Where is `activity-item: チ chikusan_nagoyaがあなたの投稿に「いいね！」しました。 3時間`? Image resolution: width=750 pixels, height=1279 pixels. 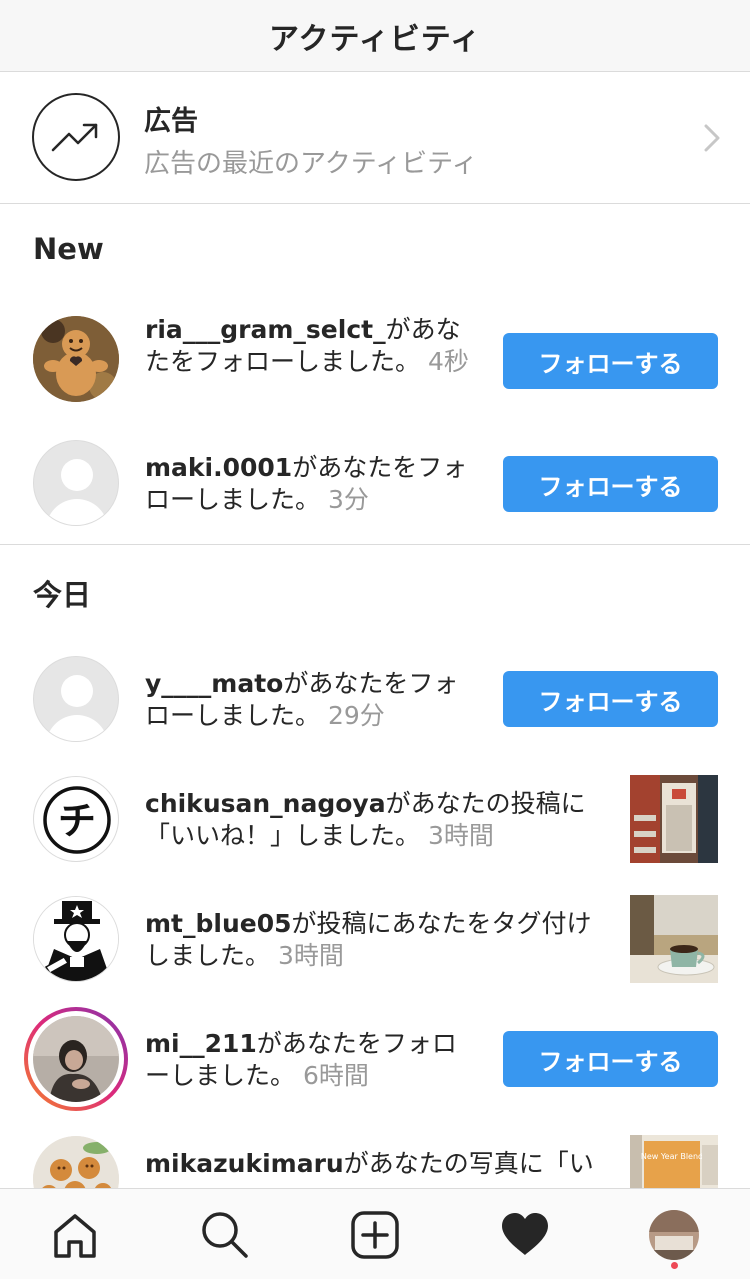 activity-item: チ chikusan_nagoyaがあなたの投稿に「いいね！」しました。 3時間 is located at coordinates (375, 820).